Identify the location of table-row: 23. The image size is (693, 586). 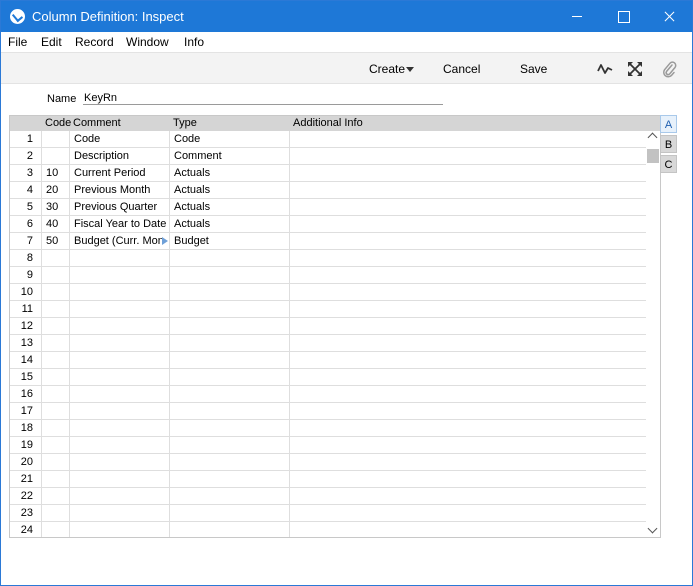
(328, 513).